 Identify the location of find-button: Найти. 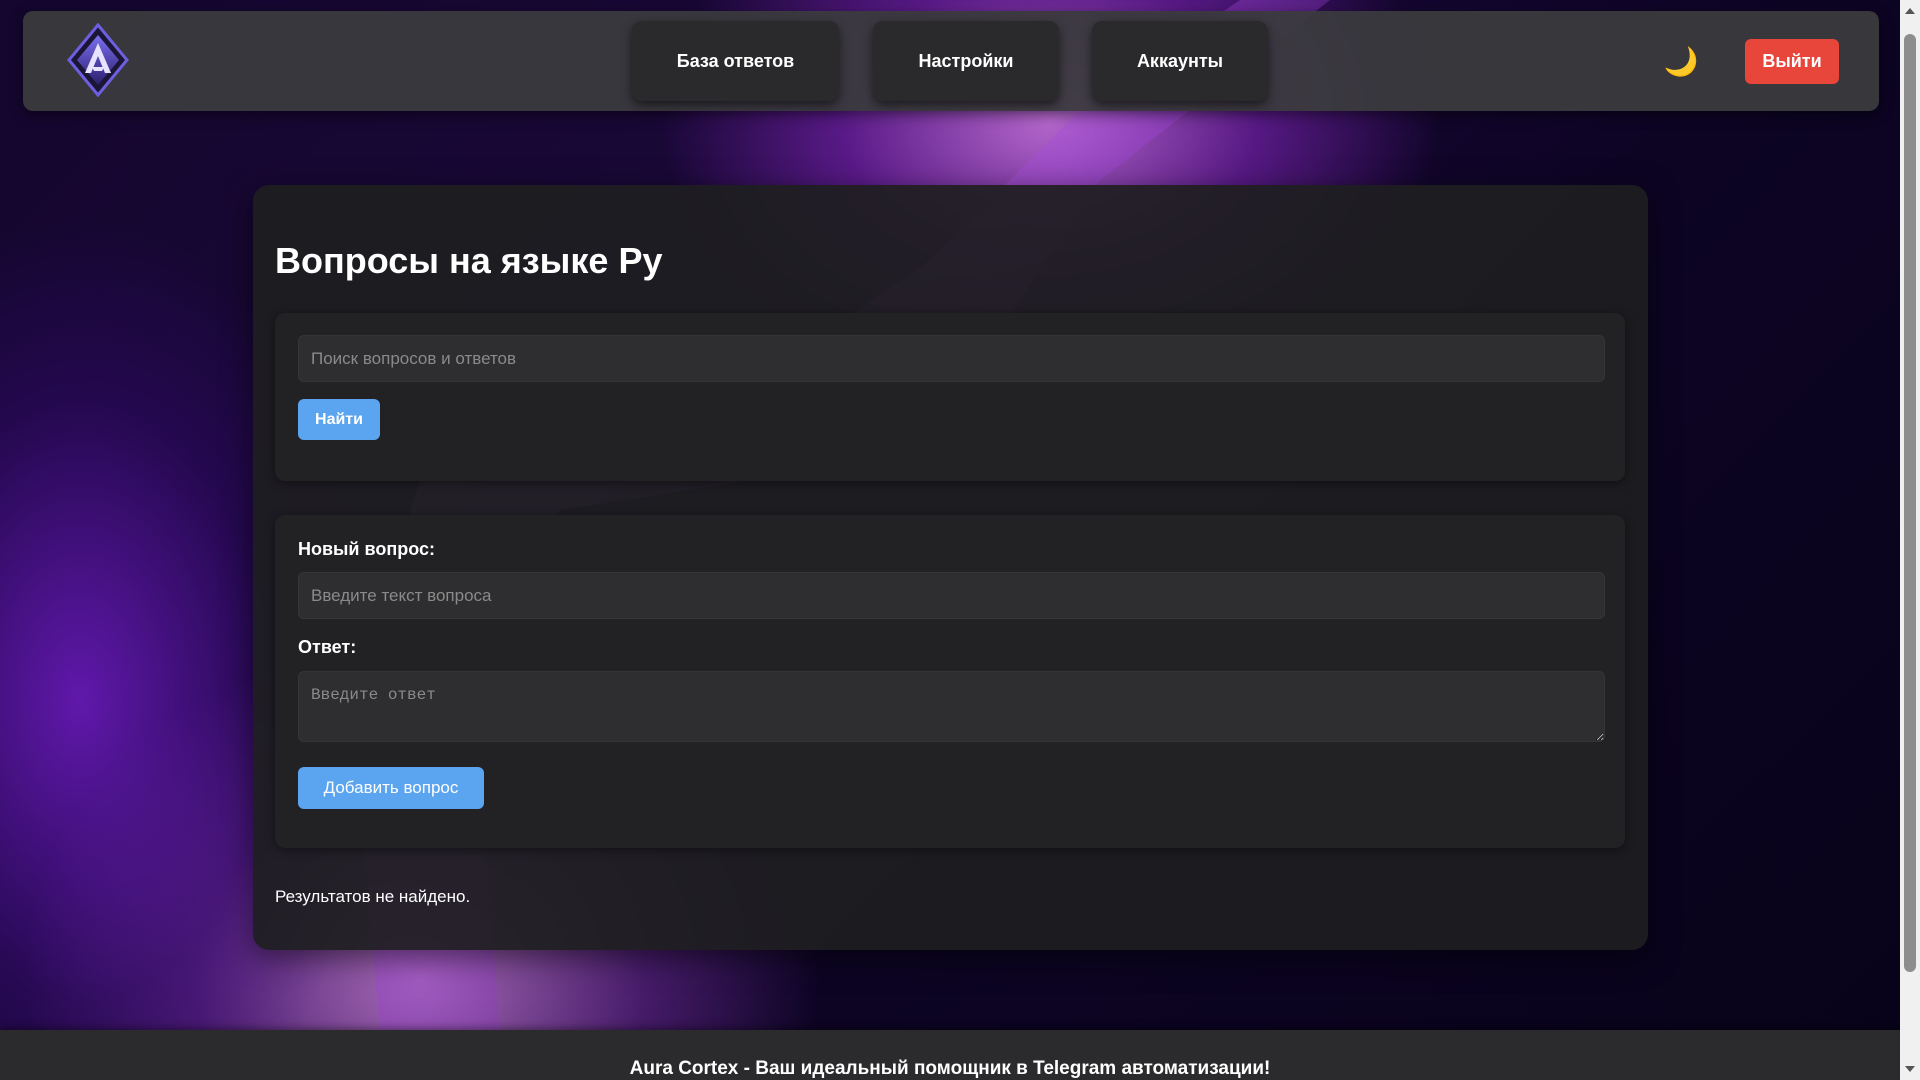
(339, 419).